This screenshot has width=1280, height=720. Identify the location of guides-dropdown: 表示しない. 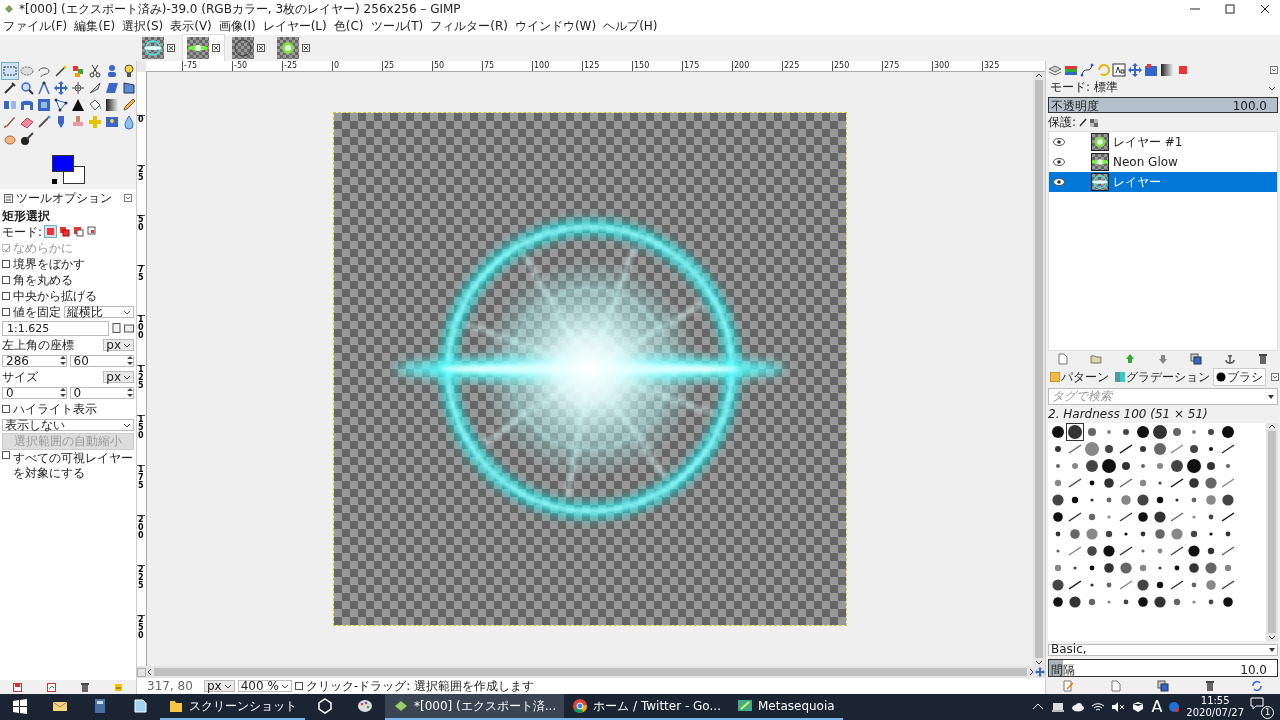
(68, 424).